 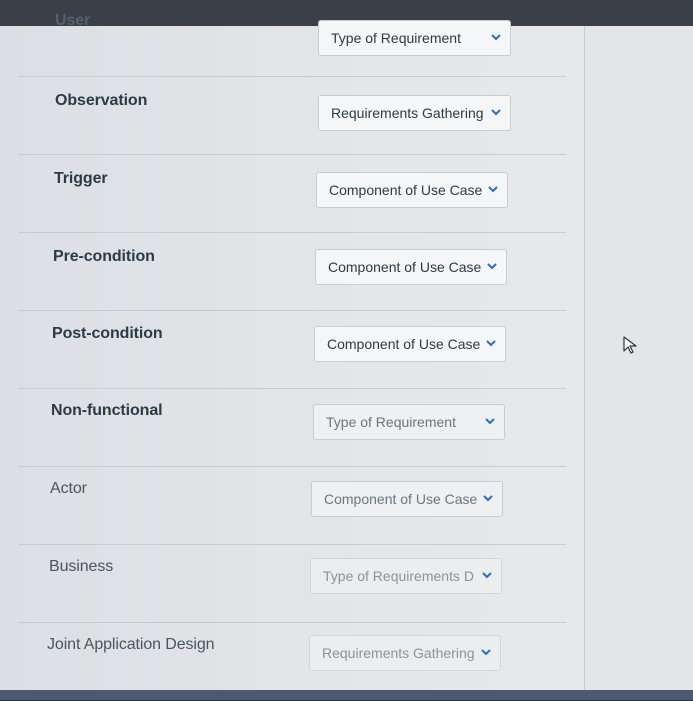 What do you see at coordinates (292, 349) in the screenshot?
I see `match-row: Post-condition Component of Use Case` at bounding box center [292, 349].